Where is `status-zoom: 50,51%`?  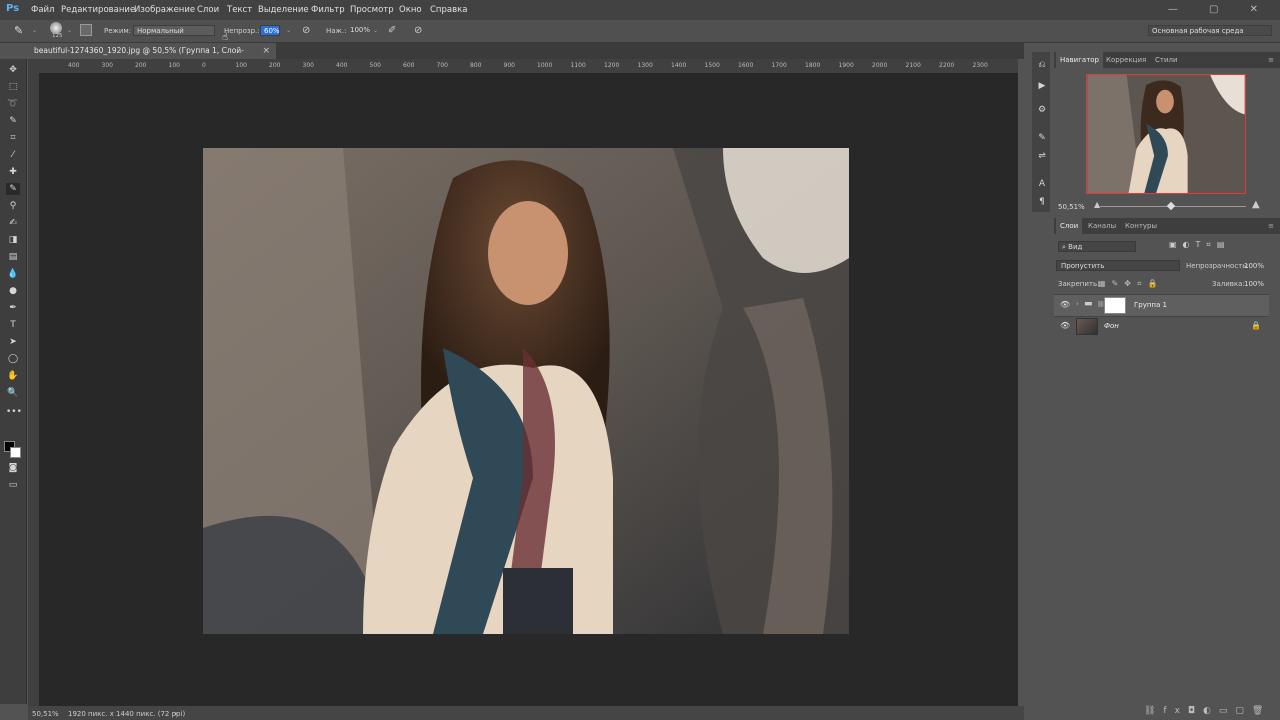 status-zoom: 50,51% is located at coordinates (45, 714).